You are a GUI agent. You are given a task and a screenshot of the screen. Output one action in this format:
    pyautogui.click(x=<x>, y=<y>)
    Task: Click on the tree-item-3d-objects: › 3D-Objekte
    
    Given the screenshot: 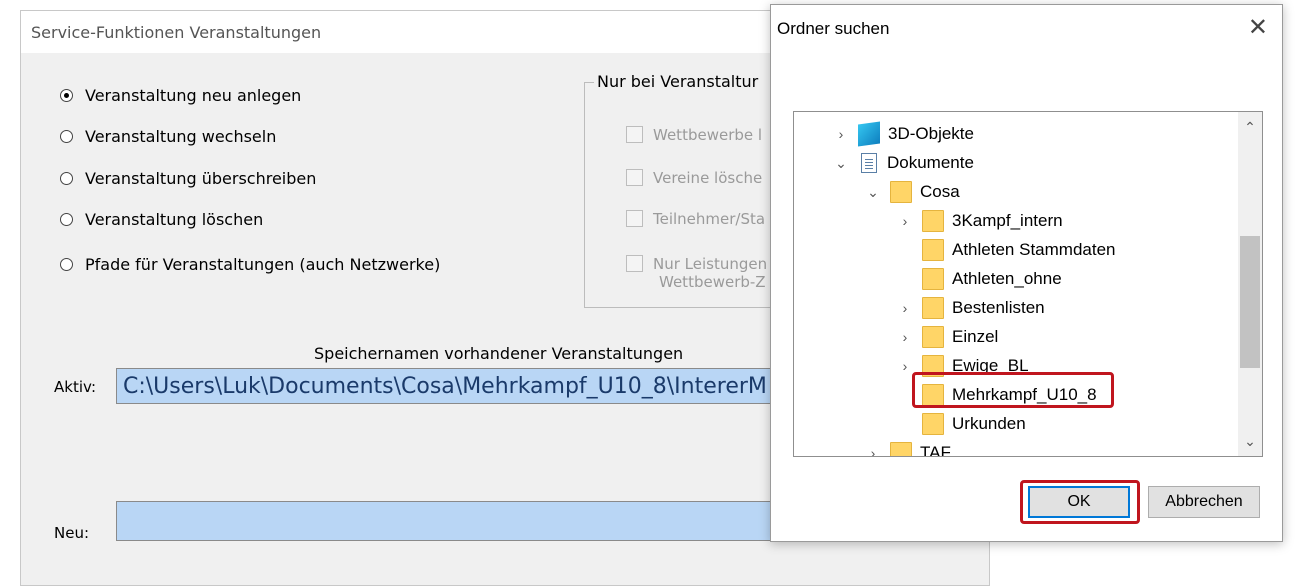 What is the action you would take?
    pyautogui.click(x=904, y=134)
    